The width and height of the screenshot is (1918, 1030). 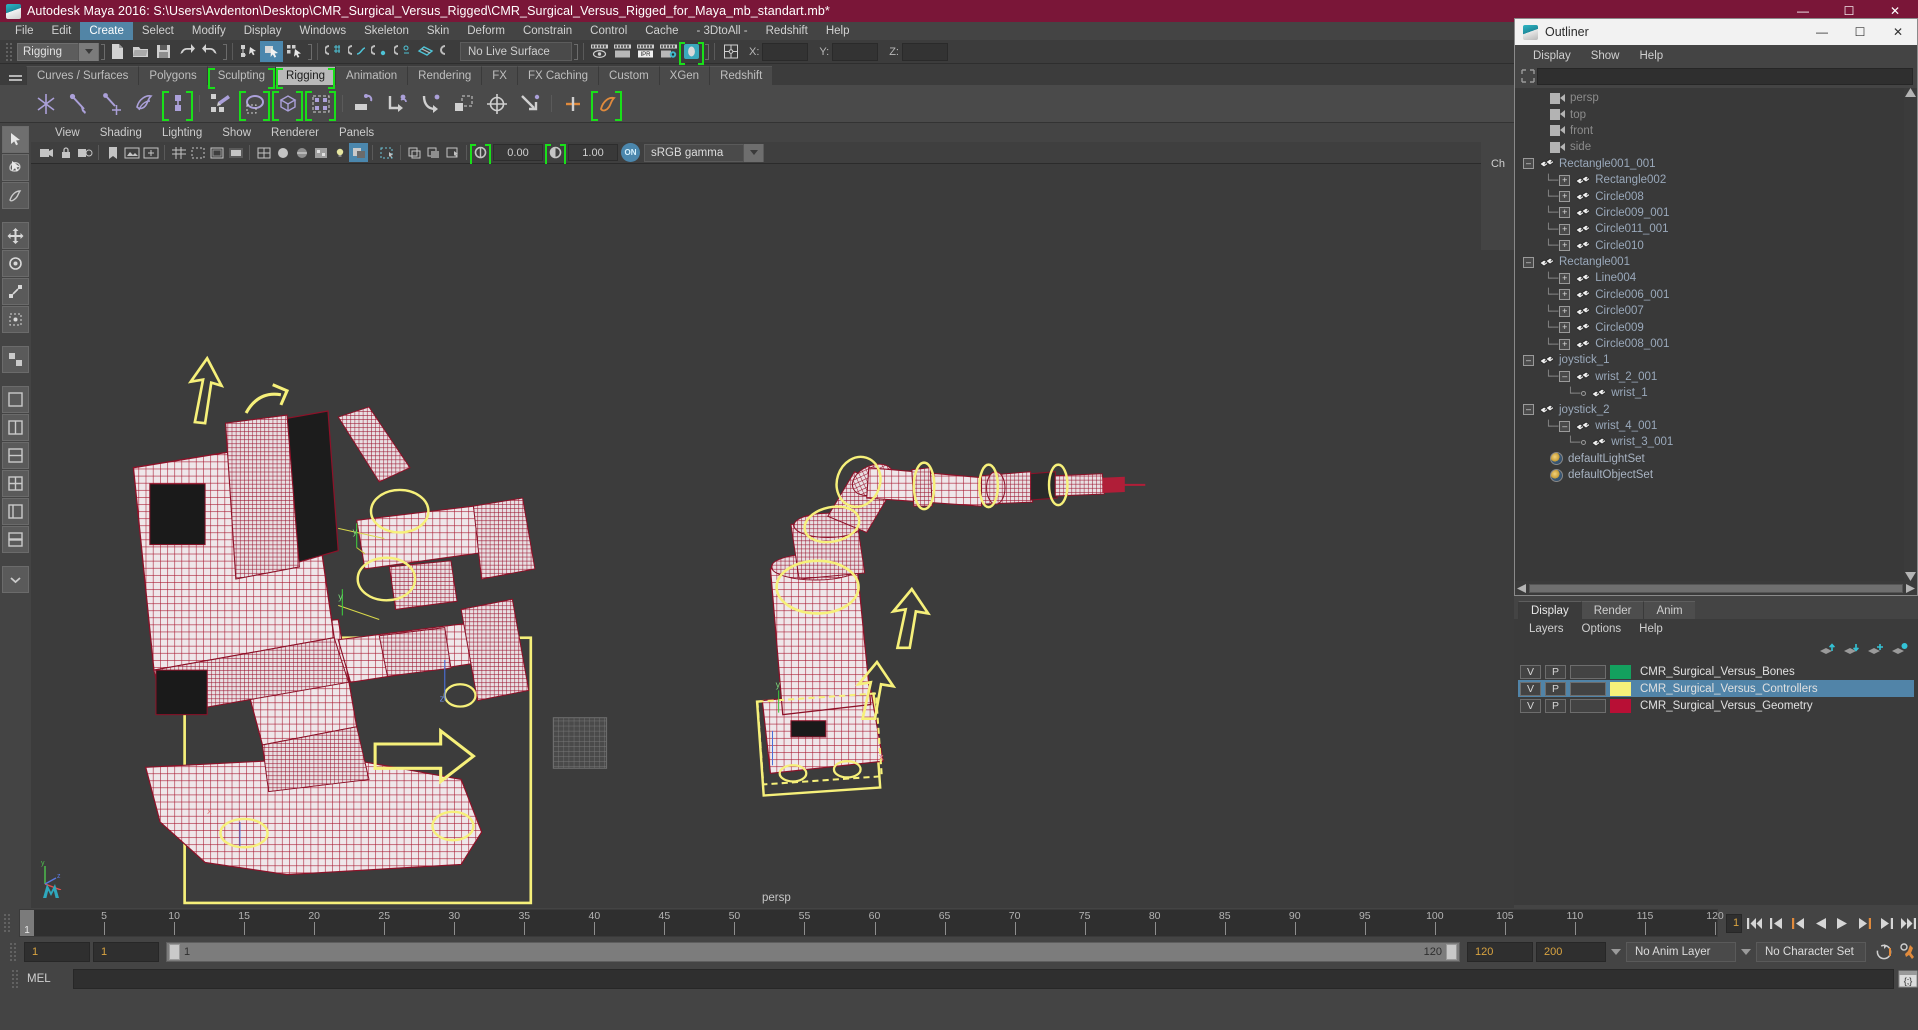 I want to click on color-management-toggle: ON, so click(x=630, y=152).